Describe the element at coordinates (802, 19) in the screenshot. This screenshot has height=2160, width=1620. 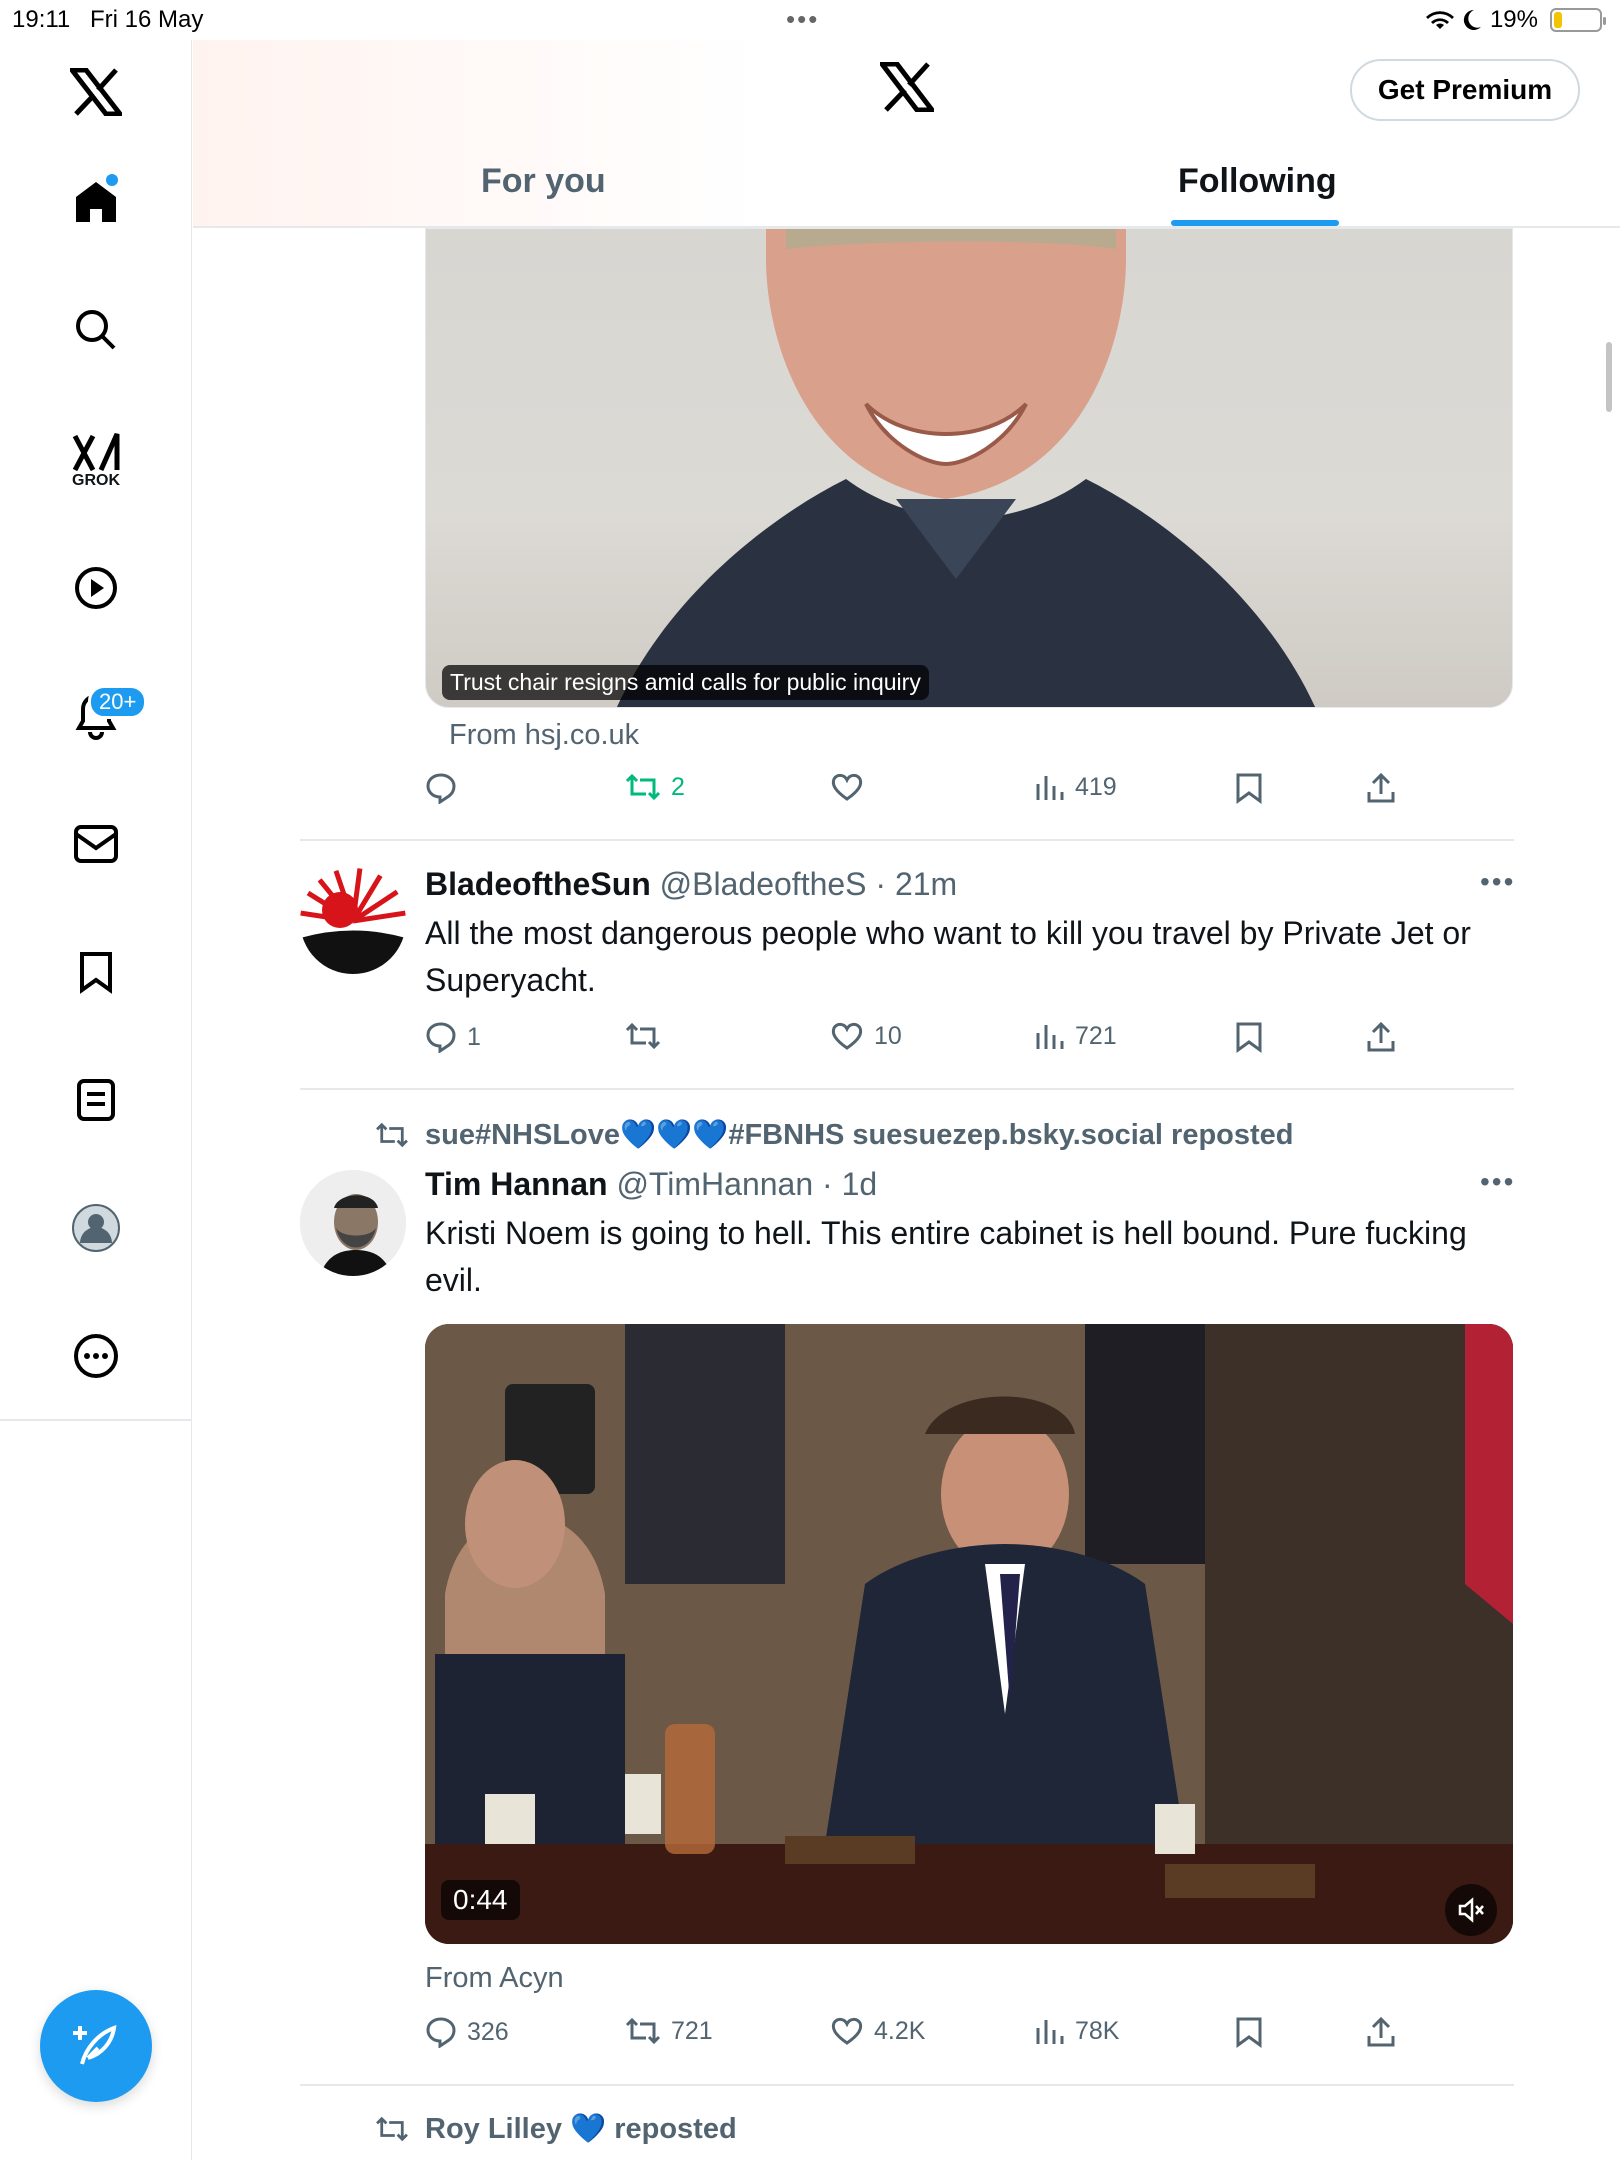
I see `multitask-dots-icon: •••` at that location.